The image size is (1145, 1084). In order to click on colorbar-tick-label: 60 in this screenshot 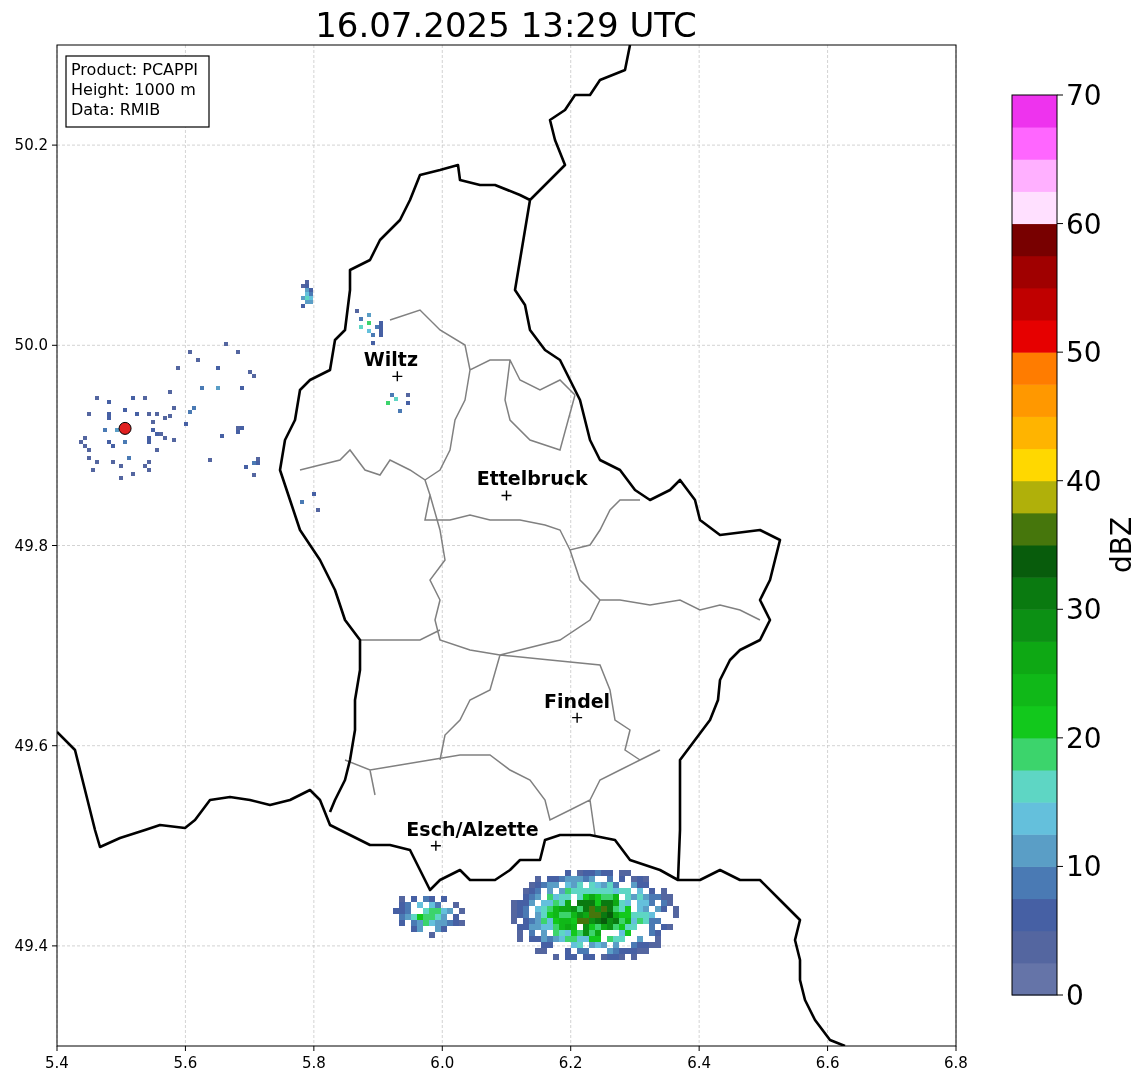, I will do `click(1084, 224)`.